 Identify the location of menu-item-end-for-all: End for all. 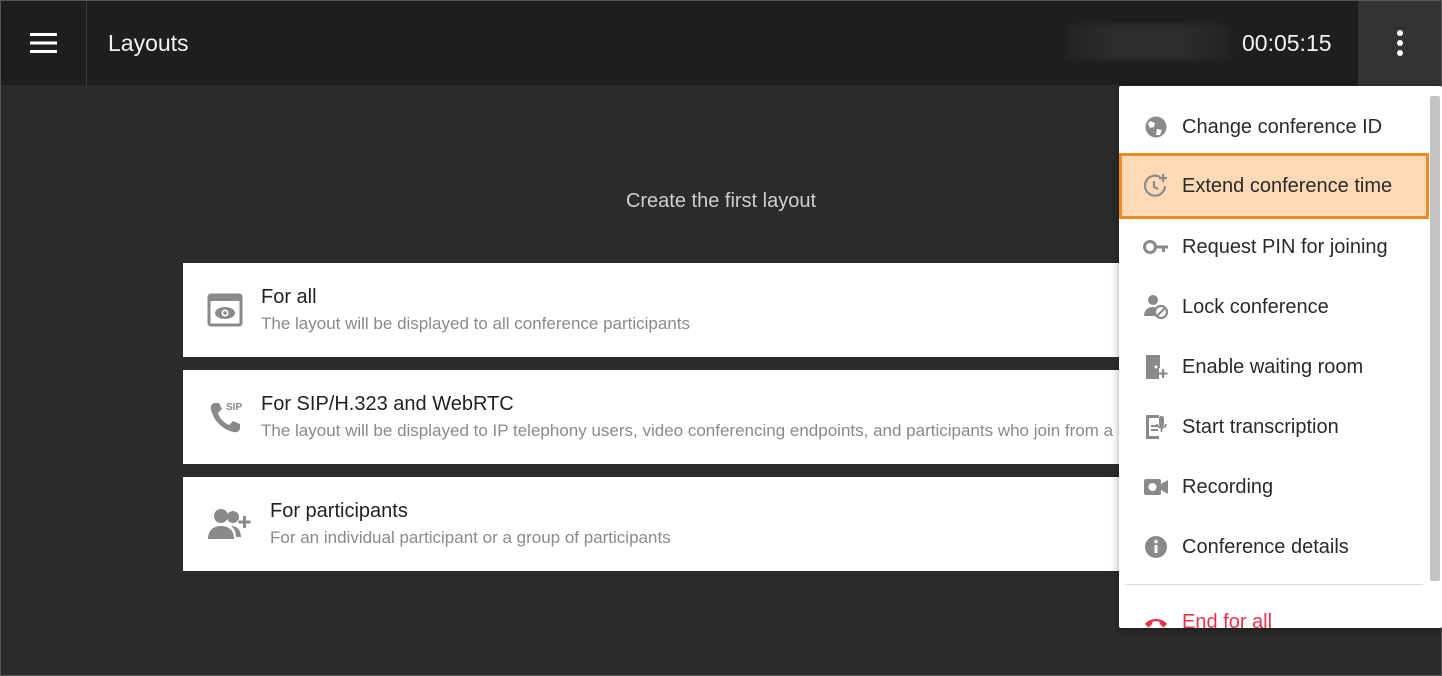
(1274, 610).